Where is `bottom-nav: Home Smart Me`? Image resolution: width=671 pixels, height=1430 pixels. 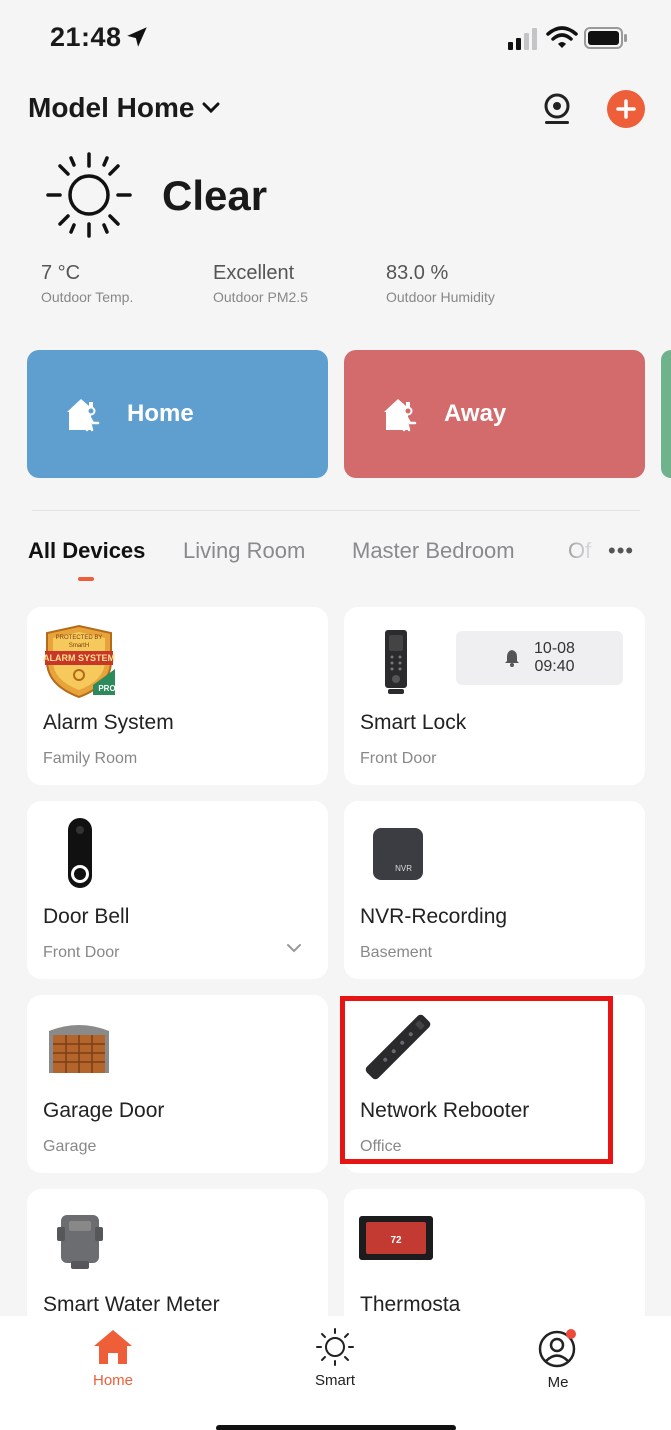 bottom-nav: Home Smart Me is located at coordinates (335, 1373).